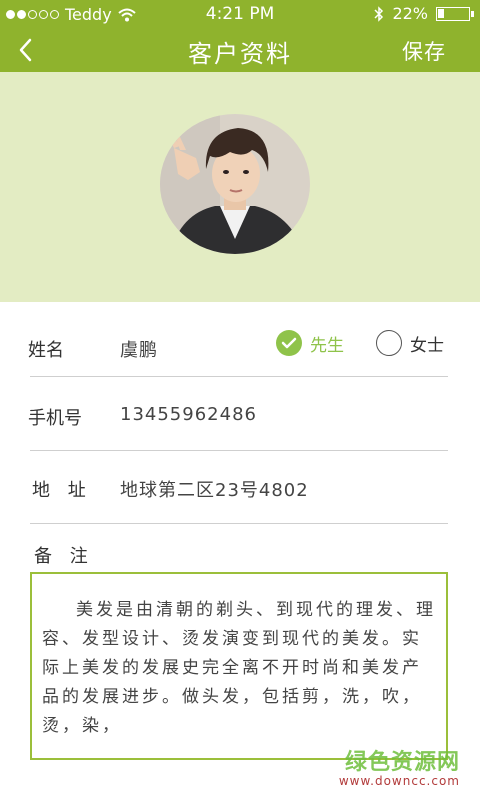 The image size is (480, 800). I want to click on gender-option-male: 先生, so click(310, 343).